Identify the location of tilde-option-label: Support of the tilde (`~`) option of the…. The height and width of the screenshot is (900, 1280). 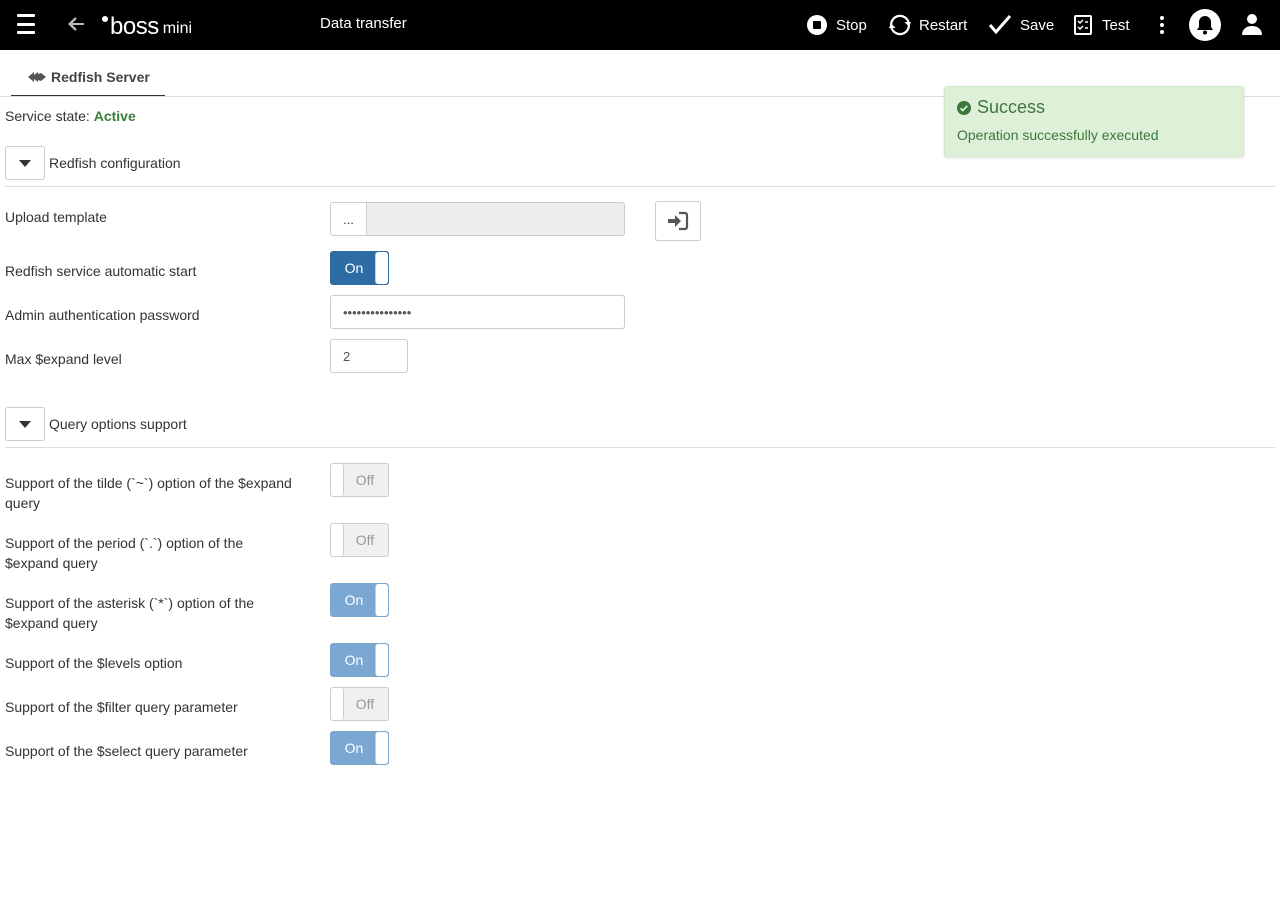
(148, 493).